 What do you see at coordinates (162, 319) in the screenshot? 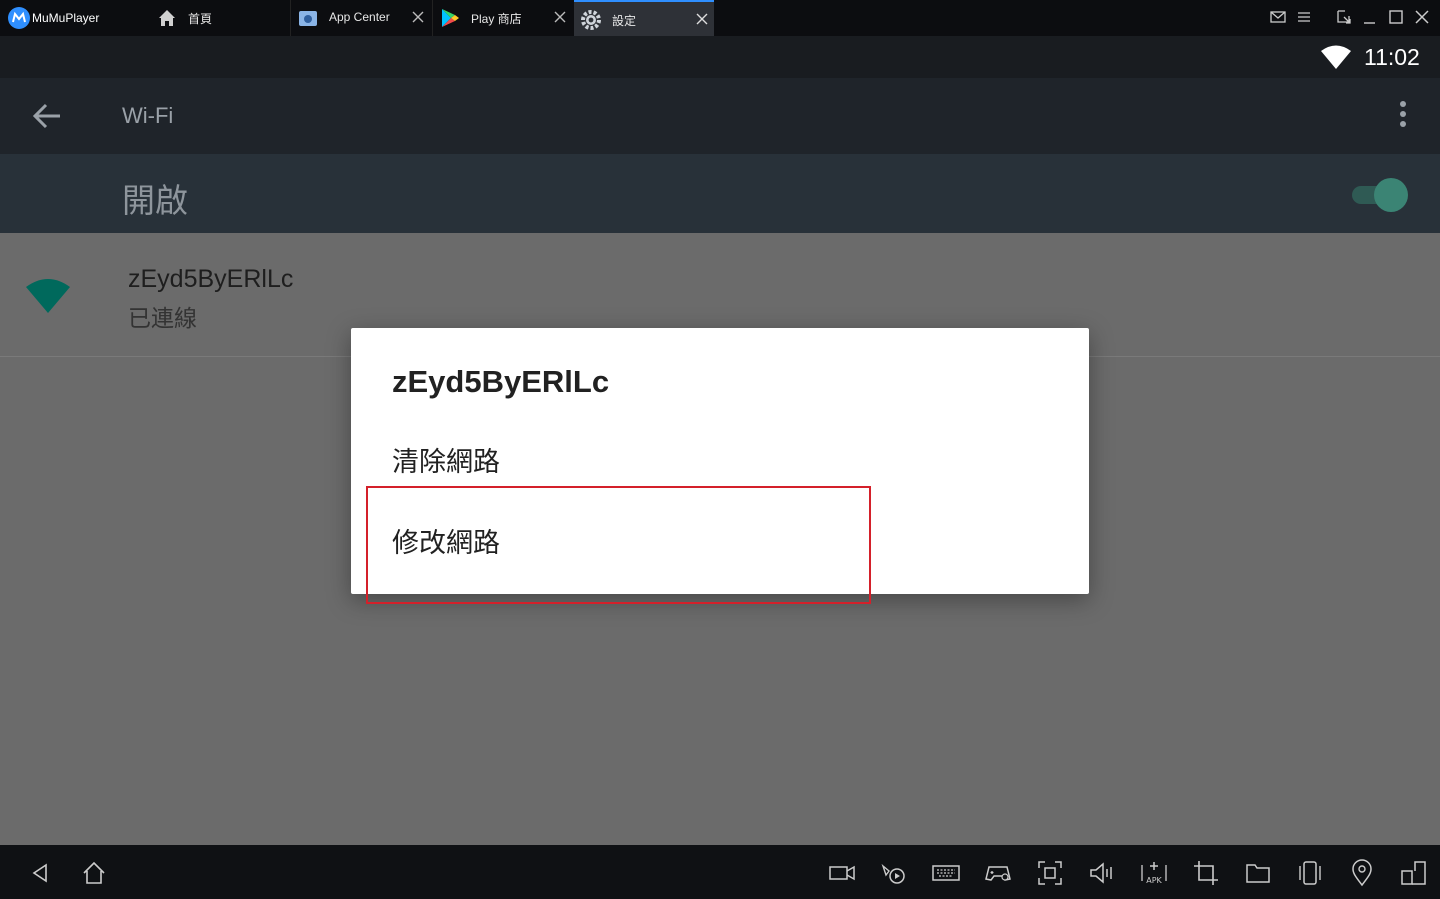
I see `network-status: 已連線` at bounding box center [162, 319].